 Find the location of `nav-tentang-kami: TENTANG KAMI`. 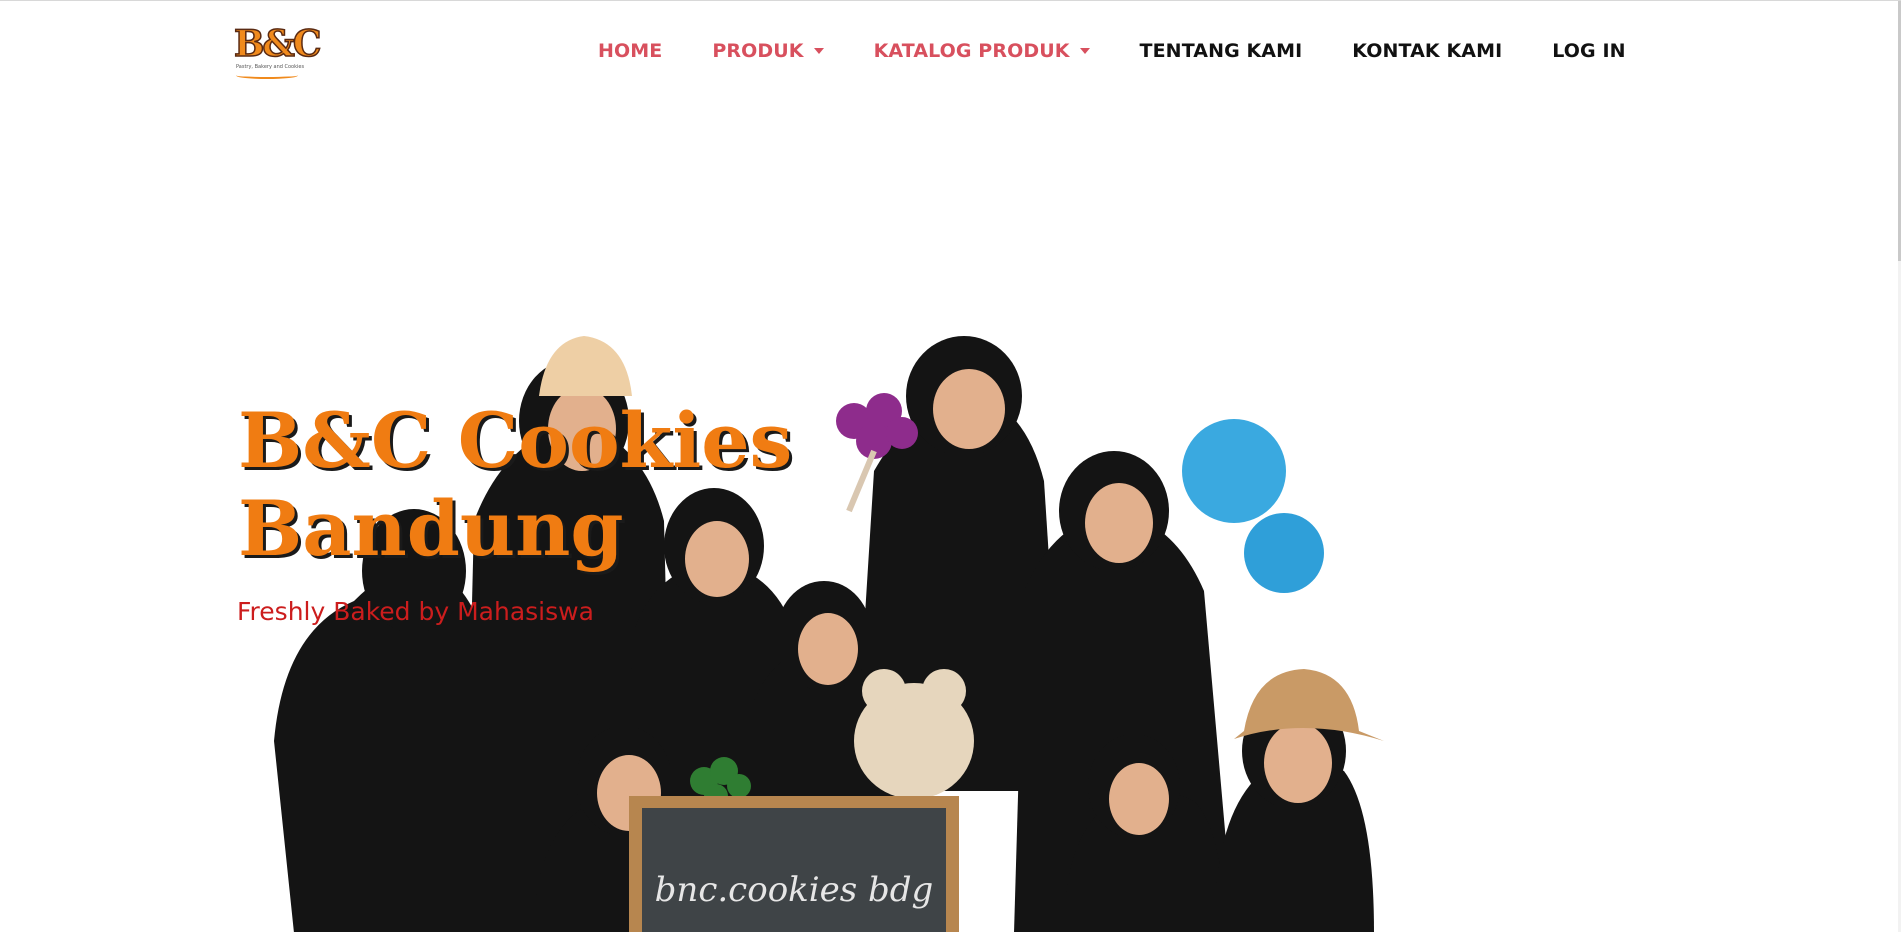

nav-tentang-kami: TENTANG KAMI is located at coordinates (1221, 51).